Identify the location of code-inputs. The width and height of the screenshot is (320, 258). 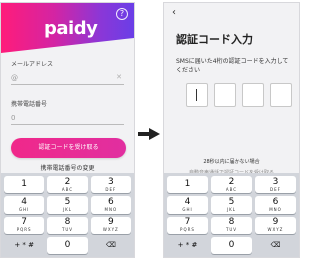
(239, 95).